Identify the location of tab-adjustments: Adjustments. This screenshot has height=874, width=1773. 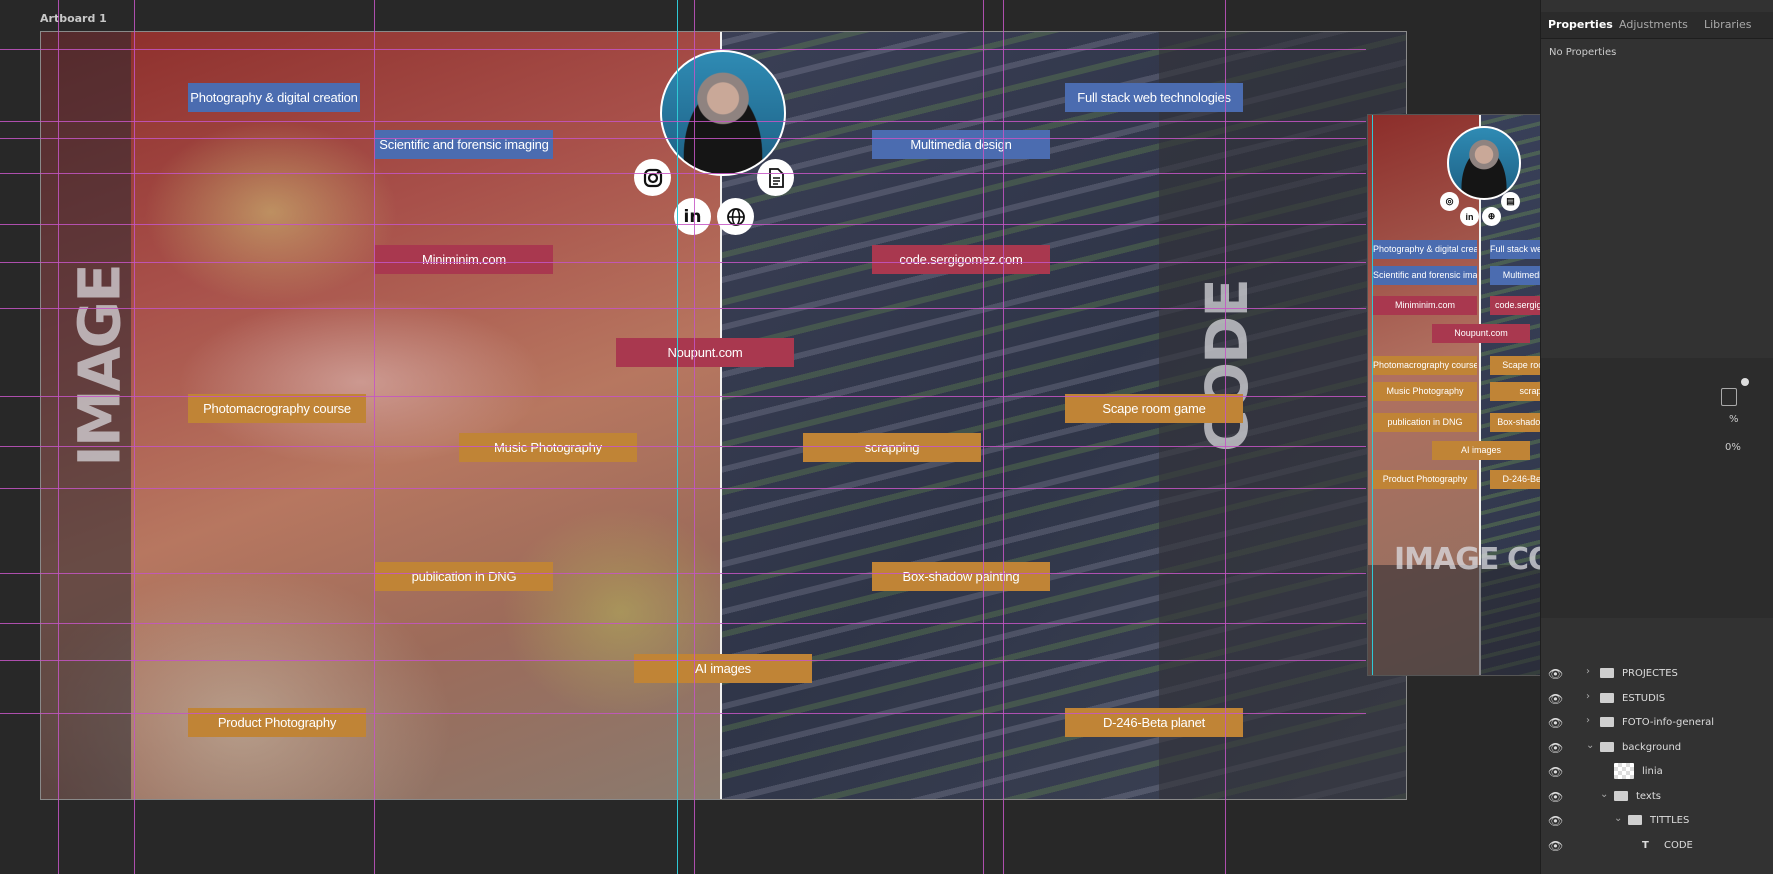
(1653, 24).